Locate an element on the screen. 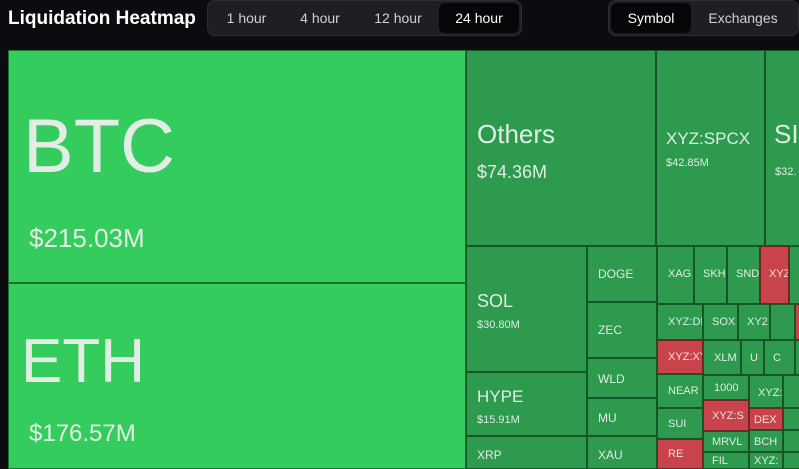 Image resolution: width=799 pixels, height=469 pixels. tile-symbol: XYZ:SPCX is located at coordinates (708, 138).